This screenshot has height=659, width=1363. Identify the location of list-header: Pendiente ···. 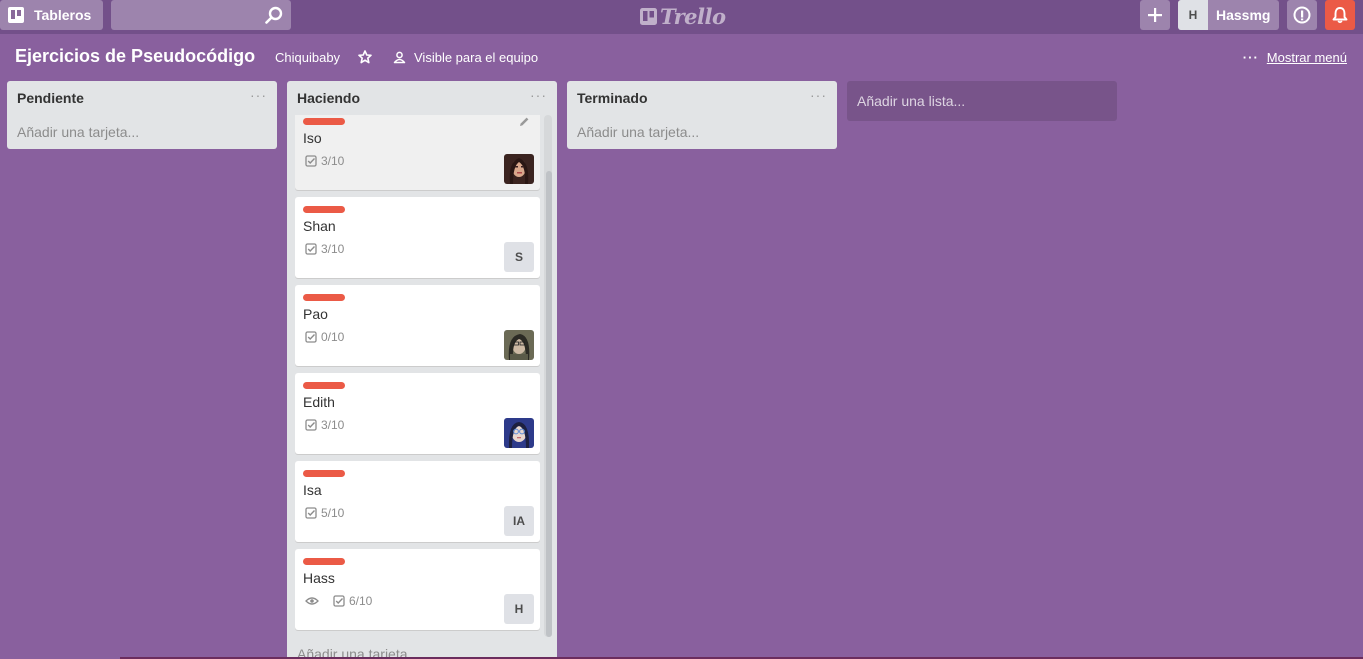
(142, 98).